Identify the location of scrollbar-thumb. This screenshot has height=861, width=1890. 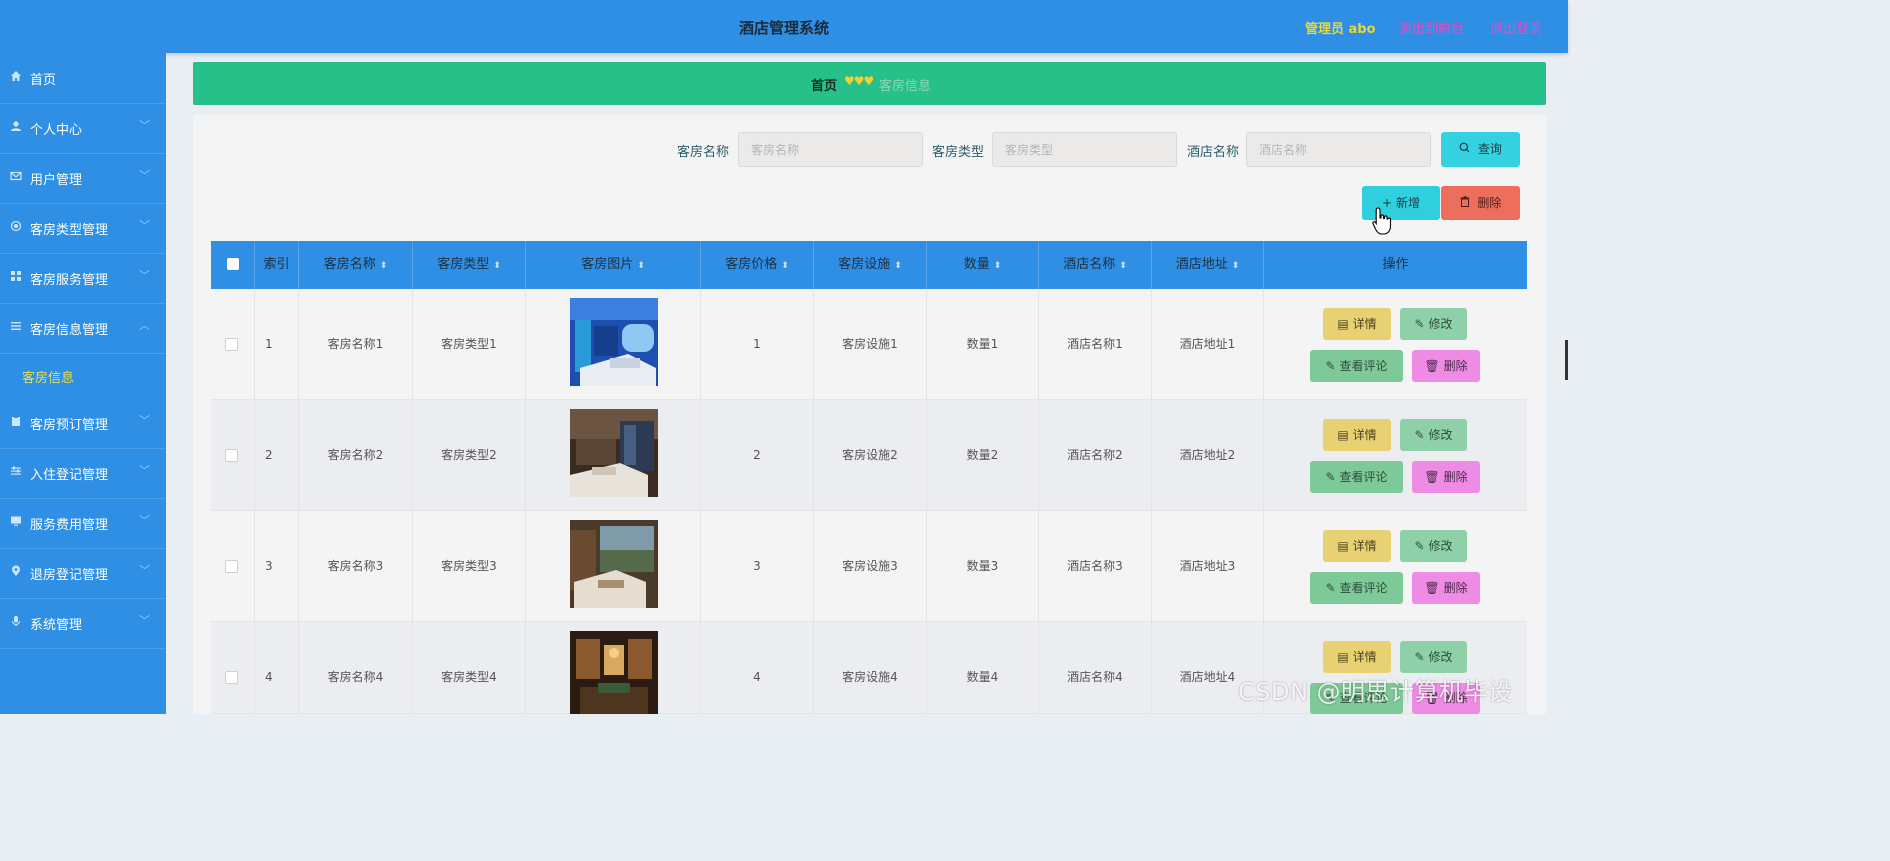
(1566, 360).